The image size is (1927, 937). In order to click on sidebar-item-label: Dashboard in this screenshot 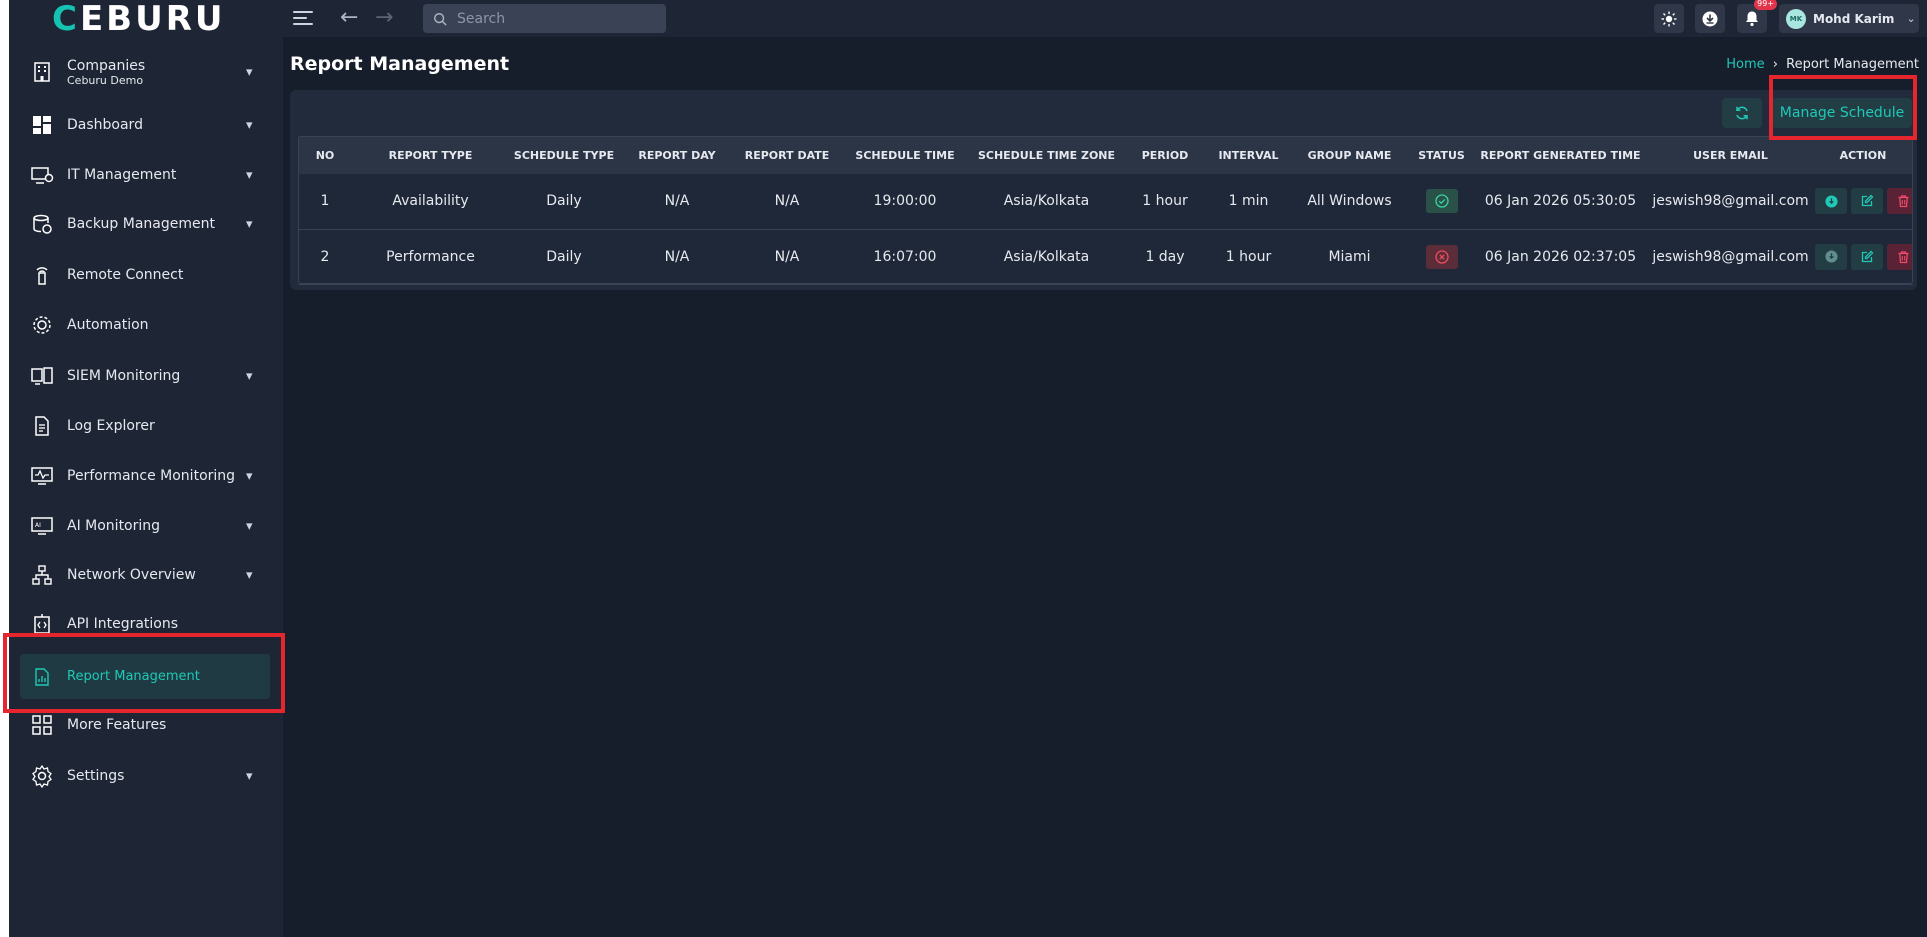, I will do `click(105, 125)`.